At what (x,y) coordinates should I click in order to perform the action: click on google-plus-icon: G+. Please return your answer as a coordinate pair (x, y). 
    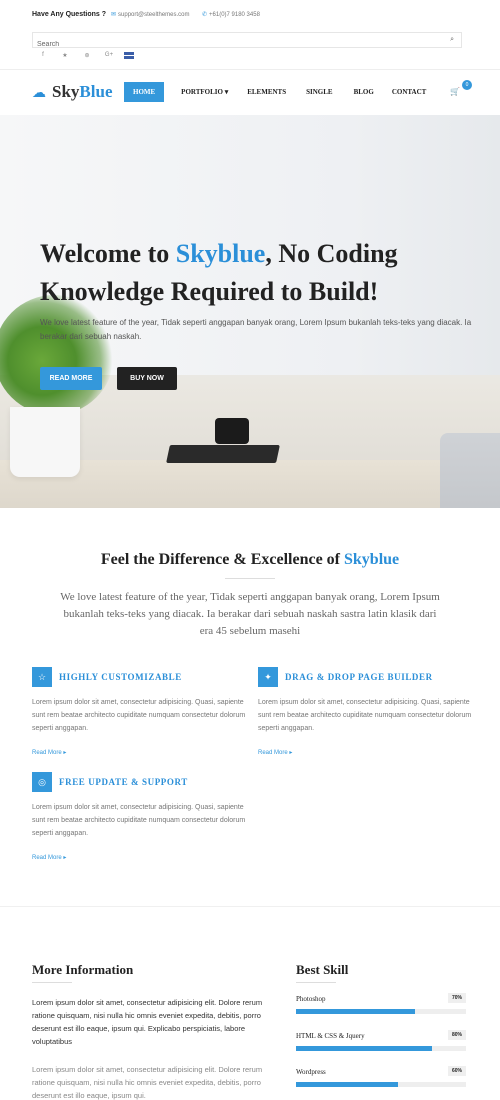
    Looking at the image, I should click on (109, 55).